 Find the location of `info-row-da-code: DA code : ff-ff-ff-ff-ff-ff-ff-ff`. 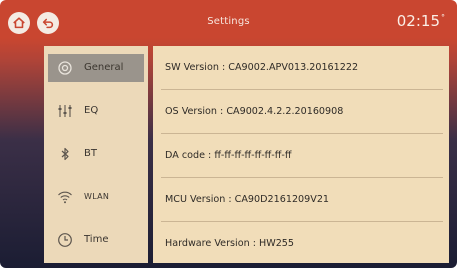

info-row-da-code: DA code : ff-ff-ff-ff-ff-ff-ff-ff is located at coordinates (301, 155).